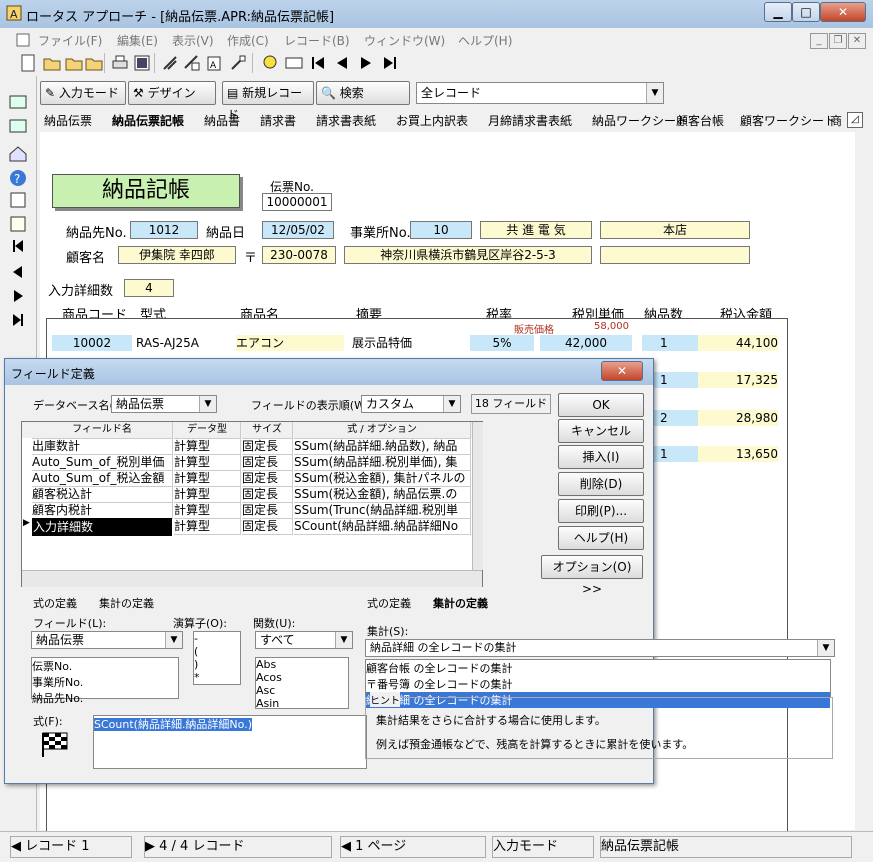  What do you see at coordinates (247, 446) in the screenshot?
I see `table-row: 出庫数計 計算型 固定長 SSum(納品詳細.納品数), 納品` at bounding box center [247, 446].